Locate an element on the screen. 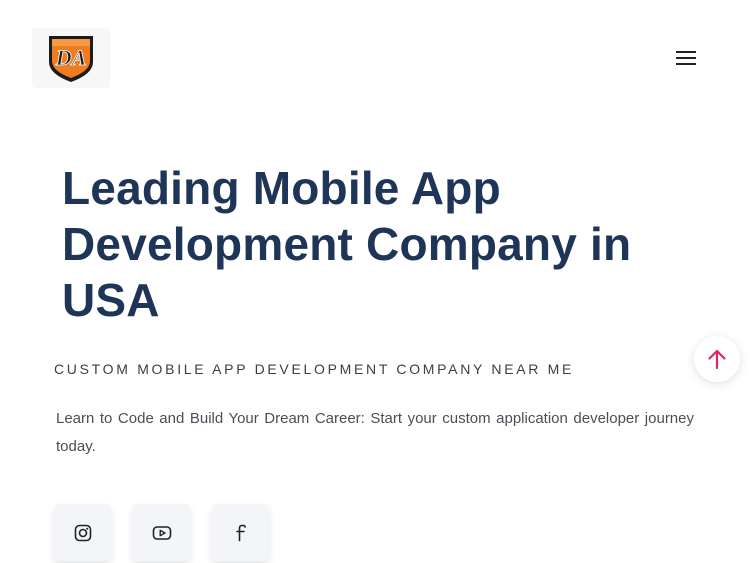 The width and height of the screenshot is (750, 563). instagram-button is located at coordinates (82, 532).